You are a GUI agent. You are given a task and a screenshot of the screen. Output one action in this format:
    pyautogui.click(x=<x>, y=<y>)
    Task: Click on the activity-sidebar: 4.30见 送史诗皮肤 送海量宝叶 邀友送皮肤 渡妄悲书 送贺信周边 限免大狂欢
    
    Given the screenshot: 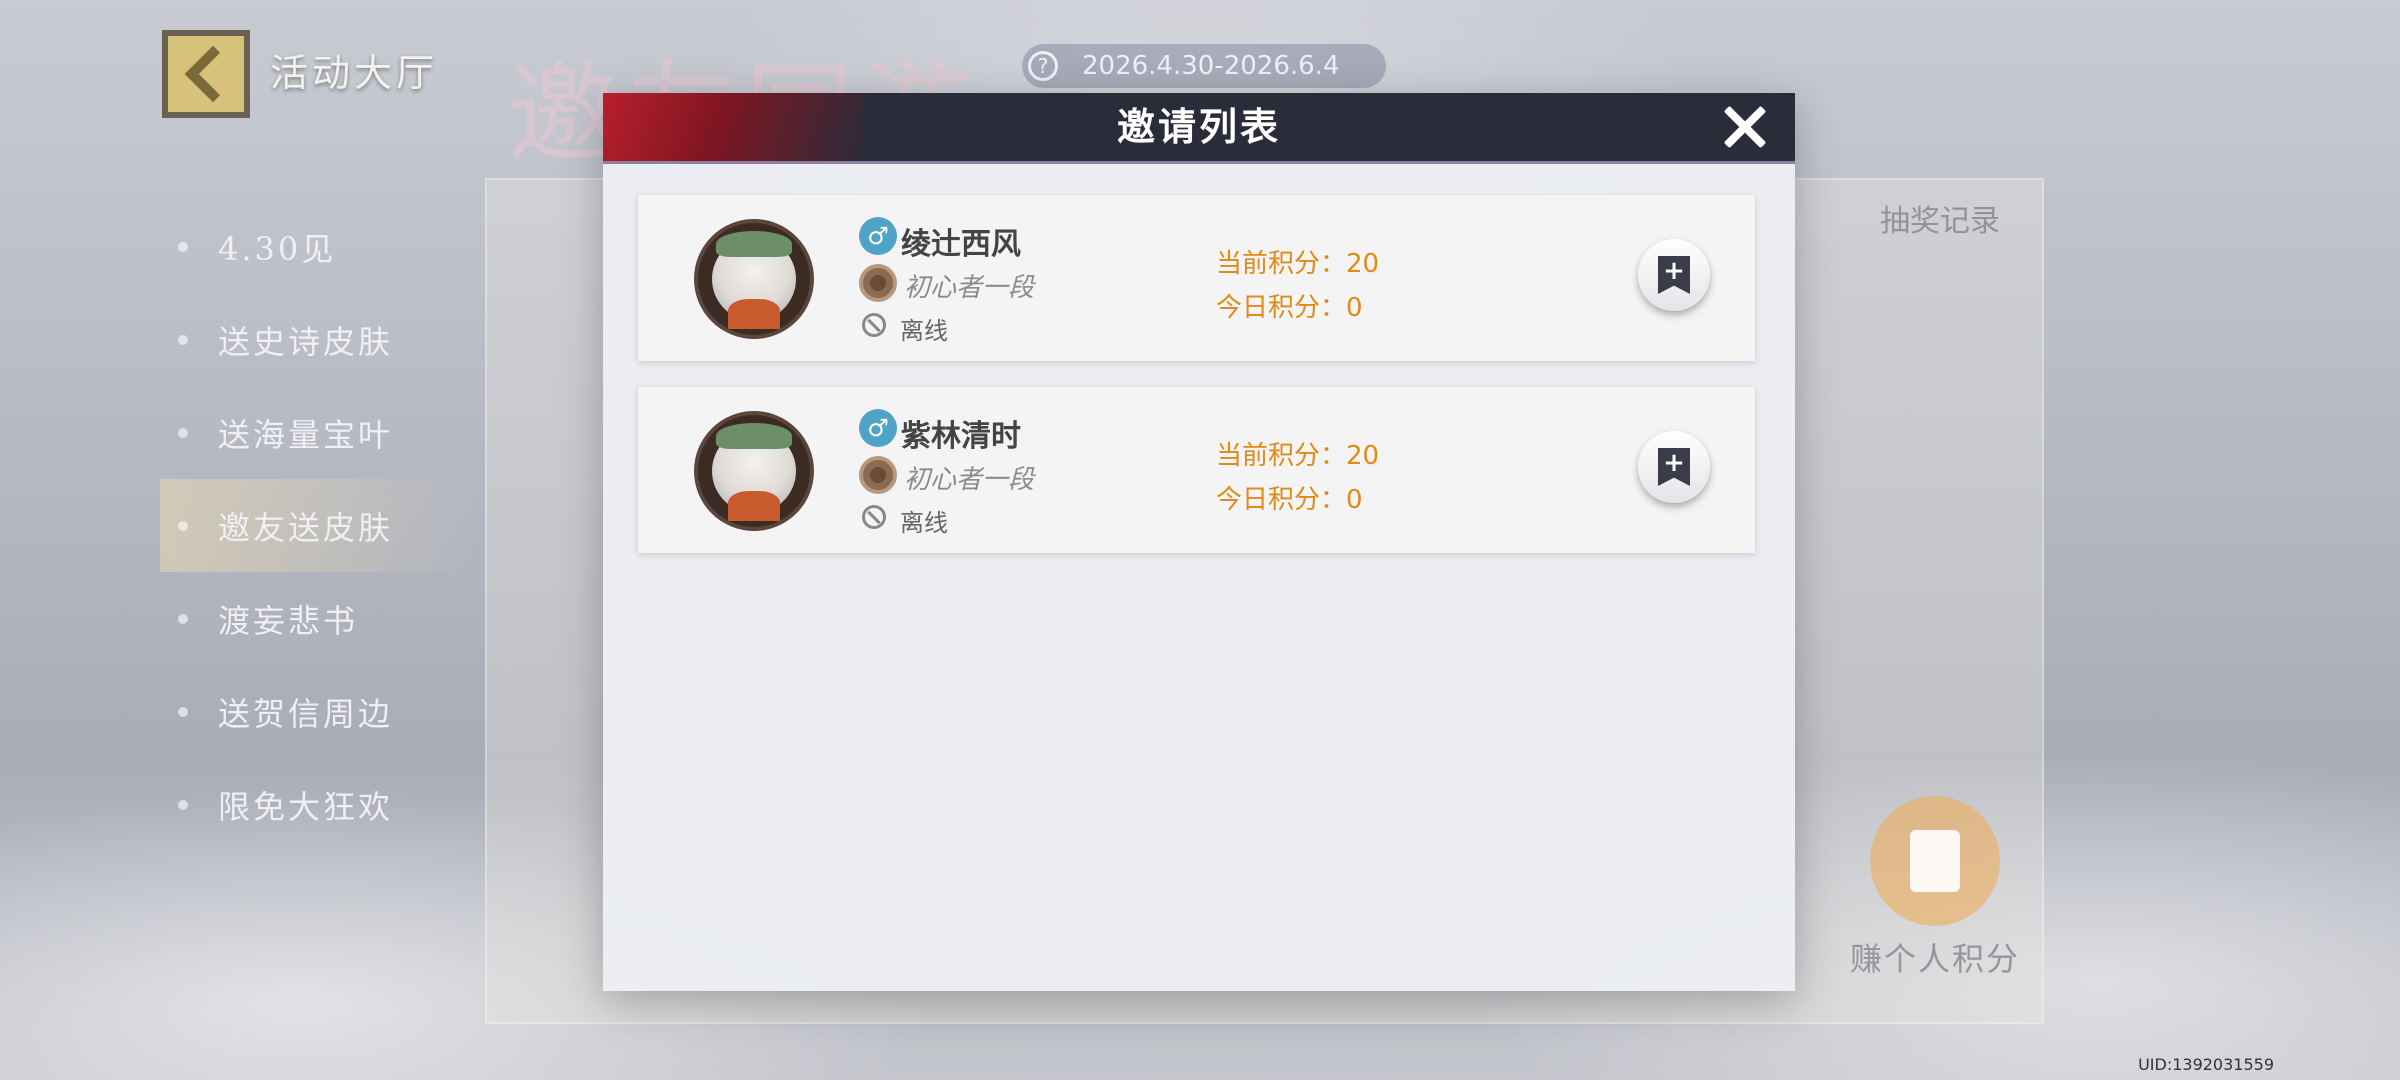 What is the action you would take?
    pyautogui.click(x=320, y=525)
    